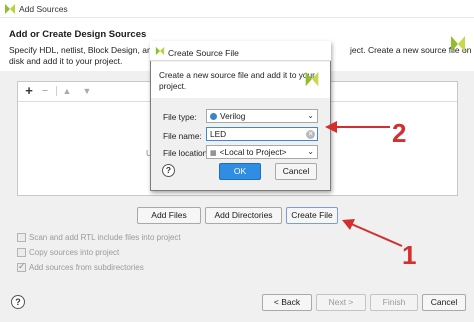 The image size is (474, 322). I want to click on option-copy-sources: Copy sources into project, so click(68, 252).